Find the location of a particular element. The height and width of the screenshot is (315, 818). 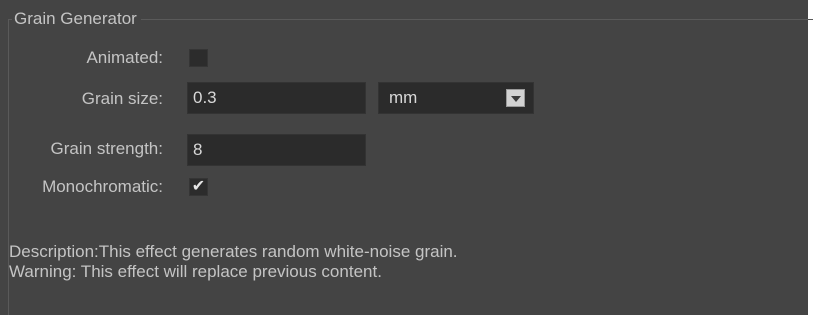

animated-label: Animated: is located at coordinates (124, 57).